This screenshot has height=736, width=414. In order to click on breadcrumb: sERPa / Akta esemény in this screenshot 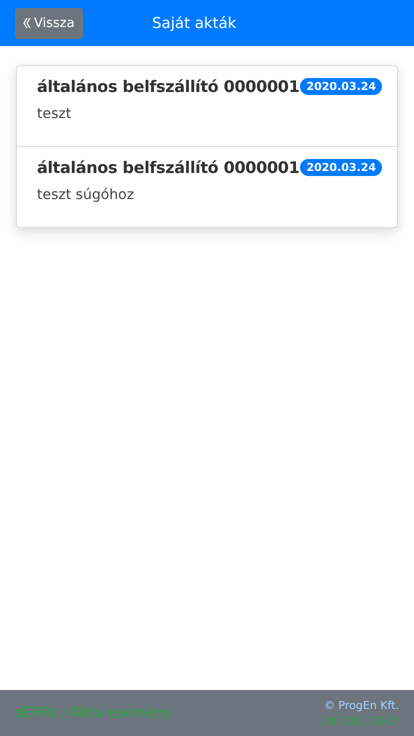, I will do `click(93, 713)`.